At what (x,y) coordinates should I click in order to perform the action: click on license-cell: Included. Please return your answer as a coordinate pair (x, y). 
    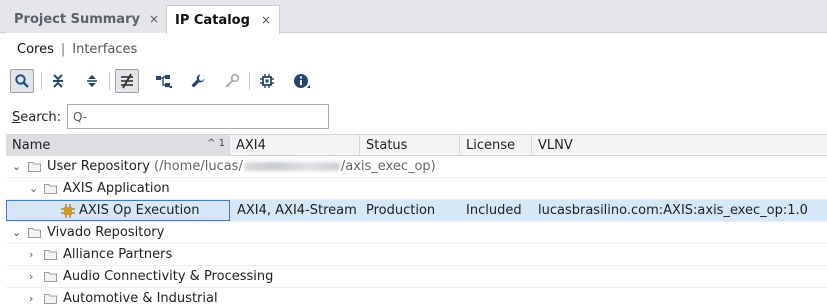
    Looking at the image, I should click on (494, 210).